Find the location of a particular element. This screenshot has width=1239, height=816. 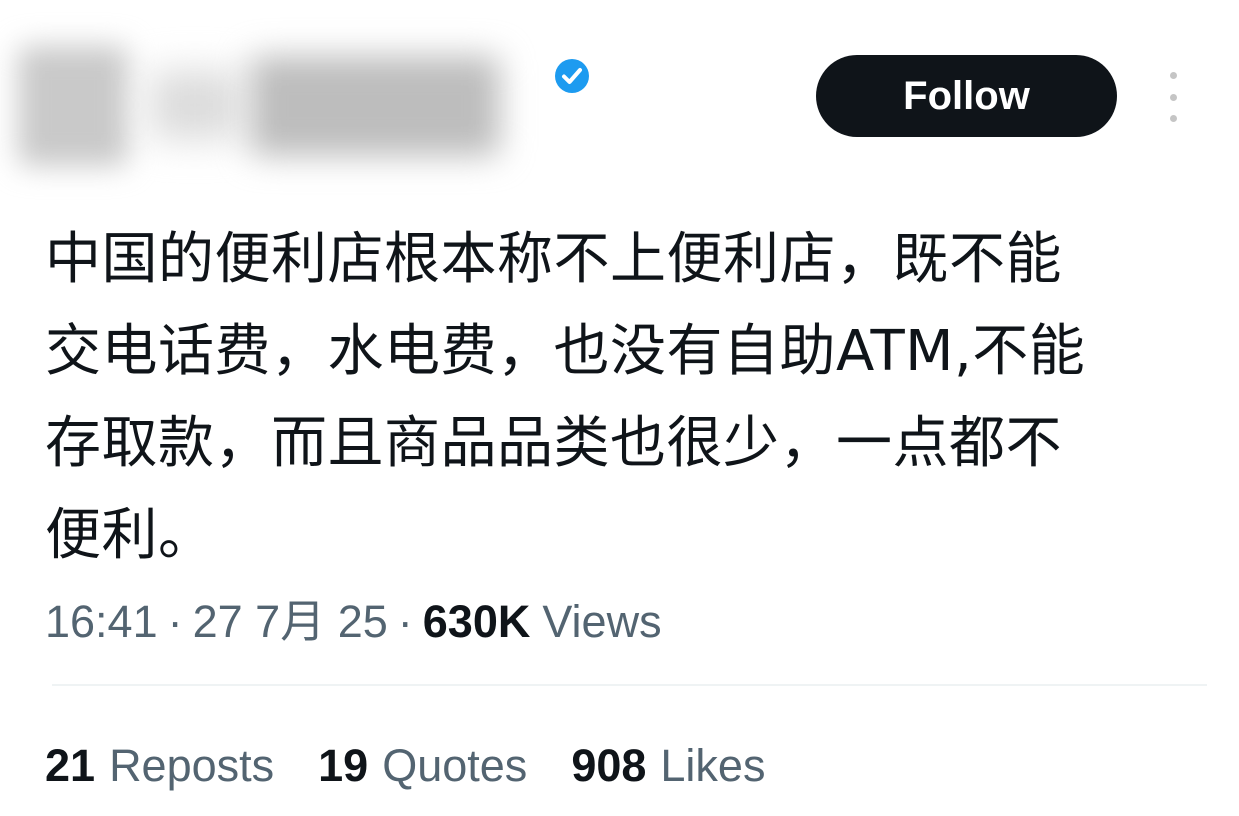

quotes-count: 19 is located at coordinates (343, 765).